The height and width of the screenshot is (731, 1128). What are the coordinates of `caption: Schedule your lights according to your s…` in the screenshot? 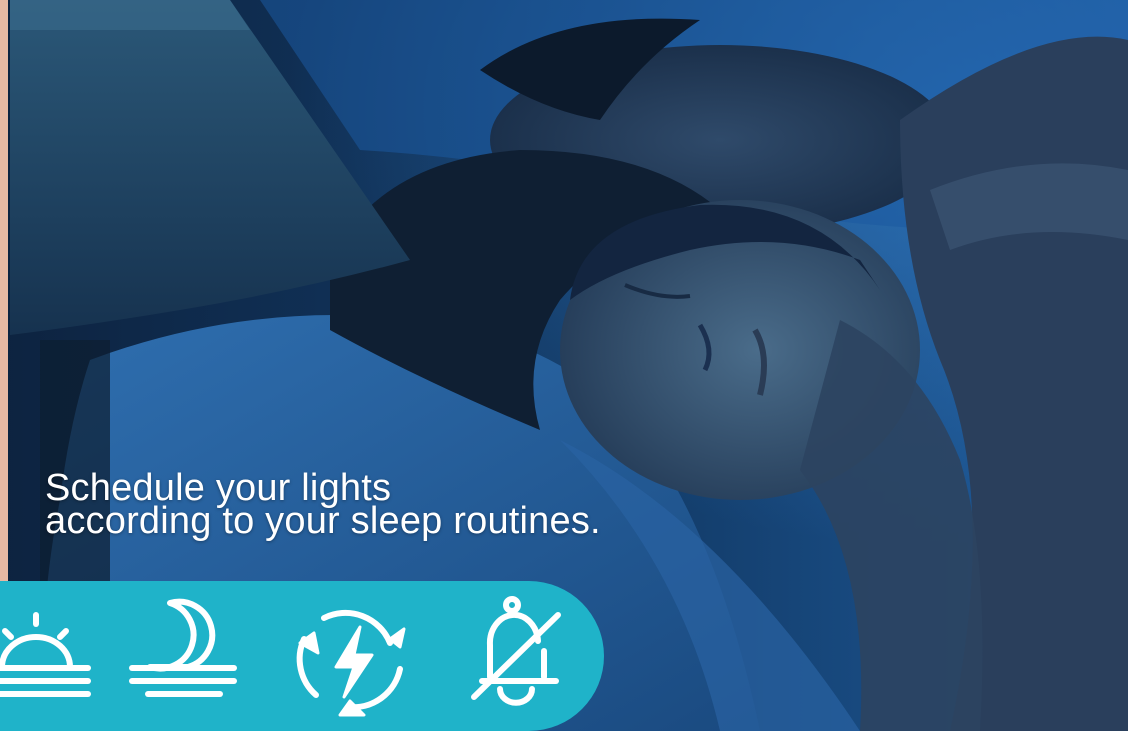 It's located at (323, 505).